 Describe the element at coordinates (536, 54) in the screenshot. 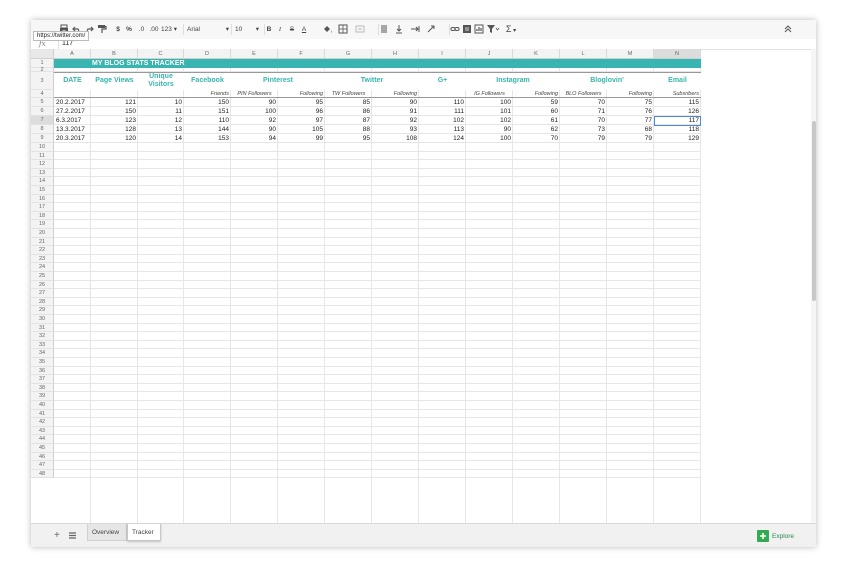

I see `column-header-k: K` at that location.